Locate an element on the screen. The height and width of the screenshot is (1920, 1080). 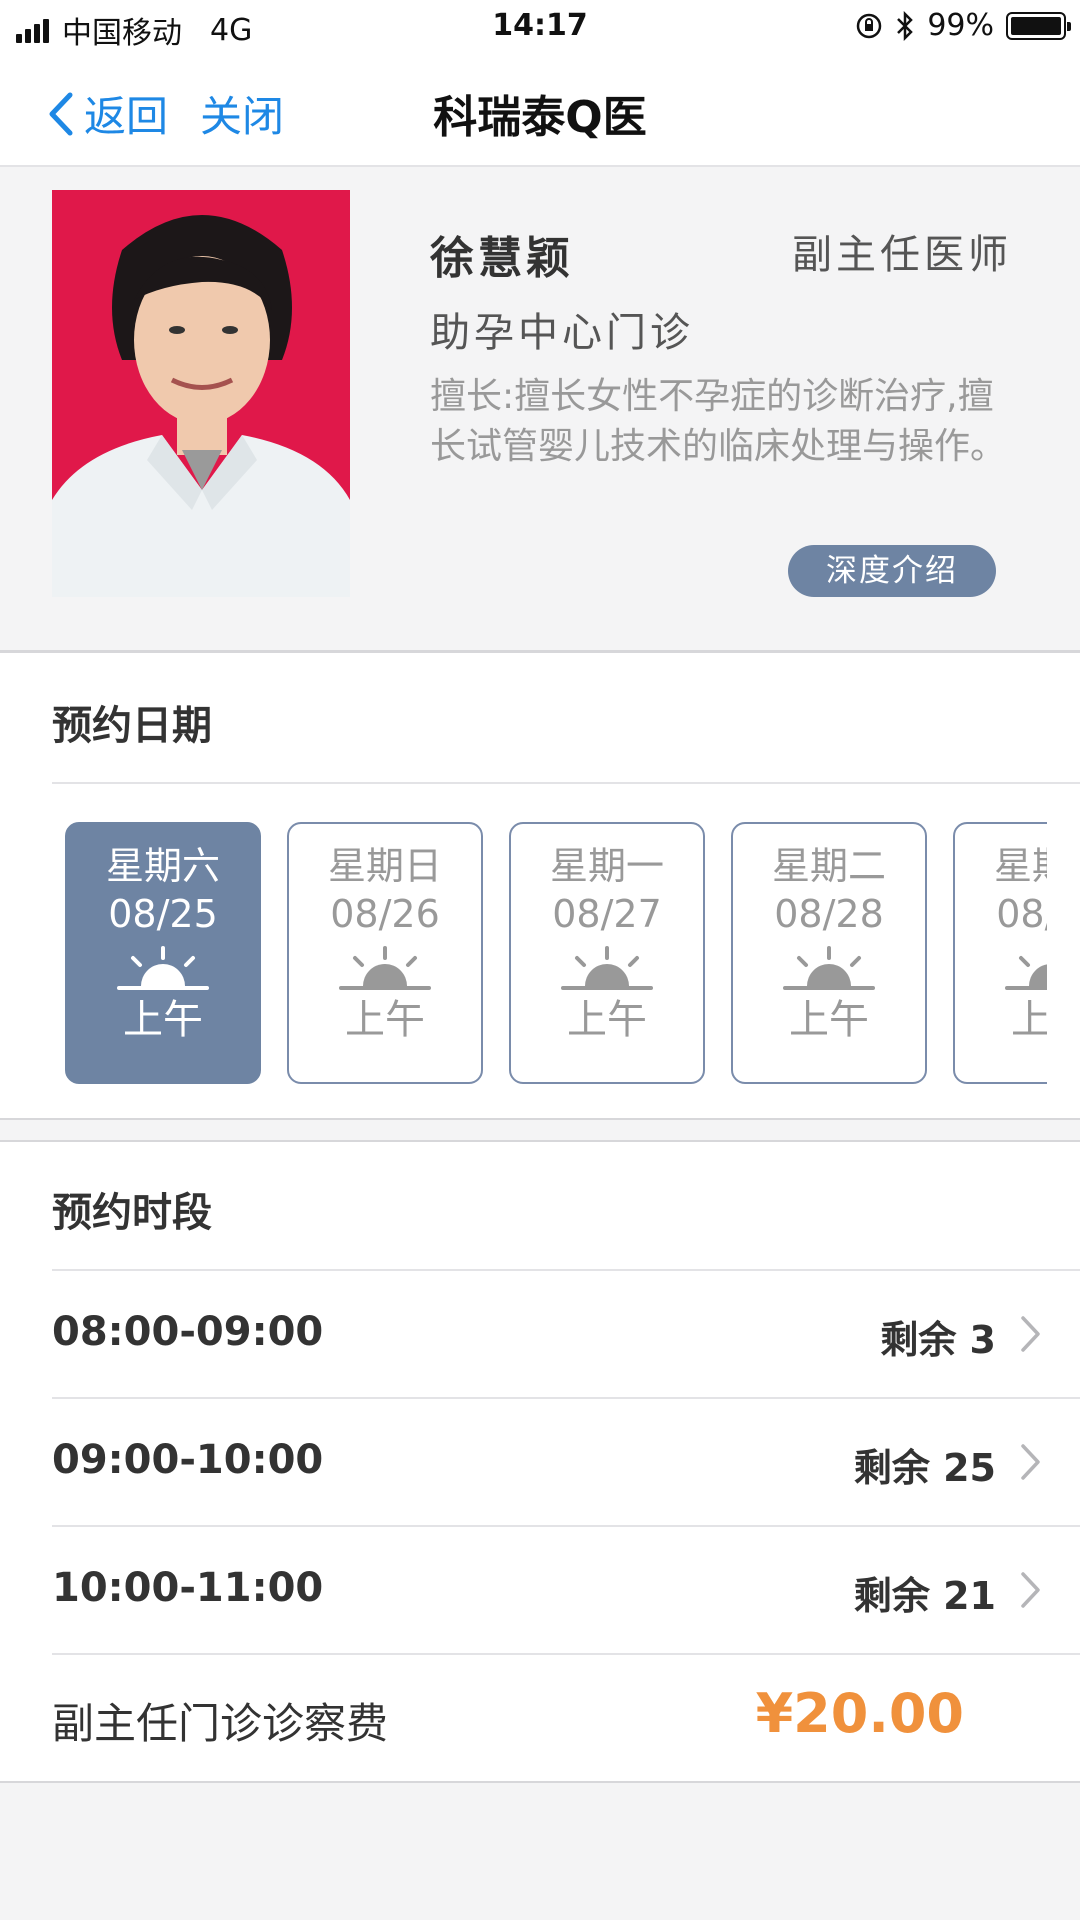
fee-value: ¥20.00 is located at coordinates (859, 1713).